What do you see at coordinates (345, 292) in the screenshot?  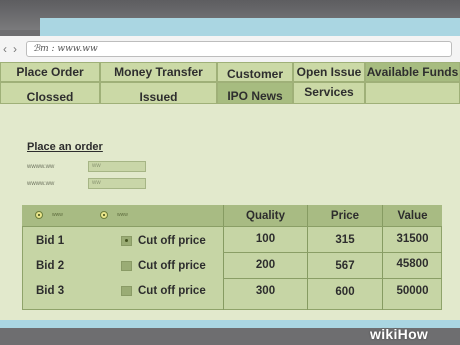 I see `price-cell-3: 600` at bounding box center [345, 292].